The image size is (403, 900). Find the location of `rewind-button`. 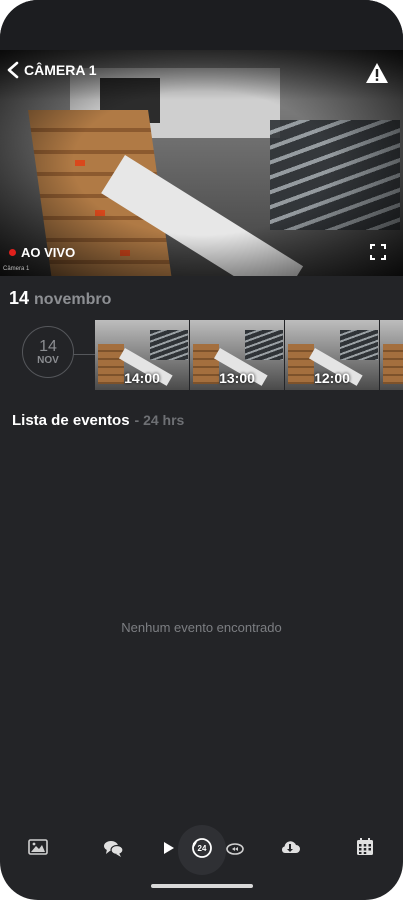

rewind-button is located at coordinates (235, 848).